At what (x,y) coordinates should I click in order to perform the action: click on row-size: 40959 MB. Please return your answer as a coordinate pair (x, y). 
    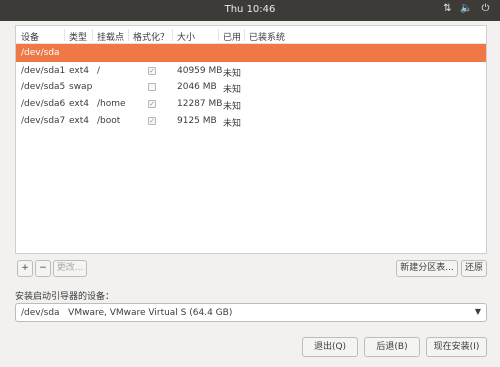
    Looking at the image, I should click on (200, 71).